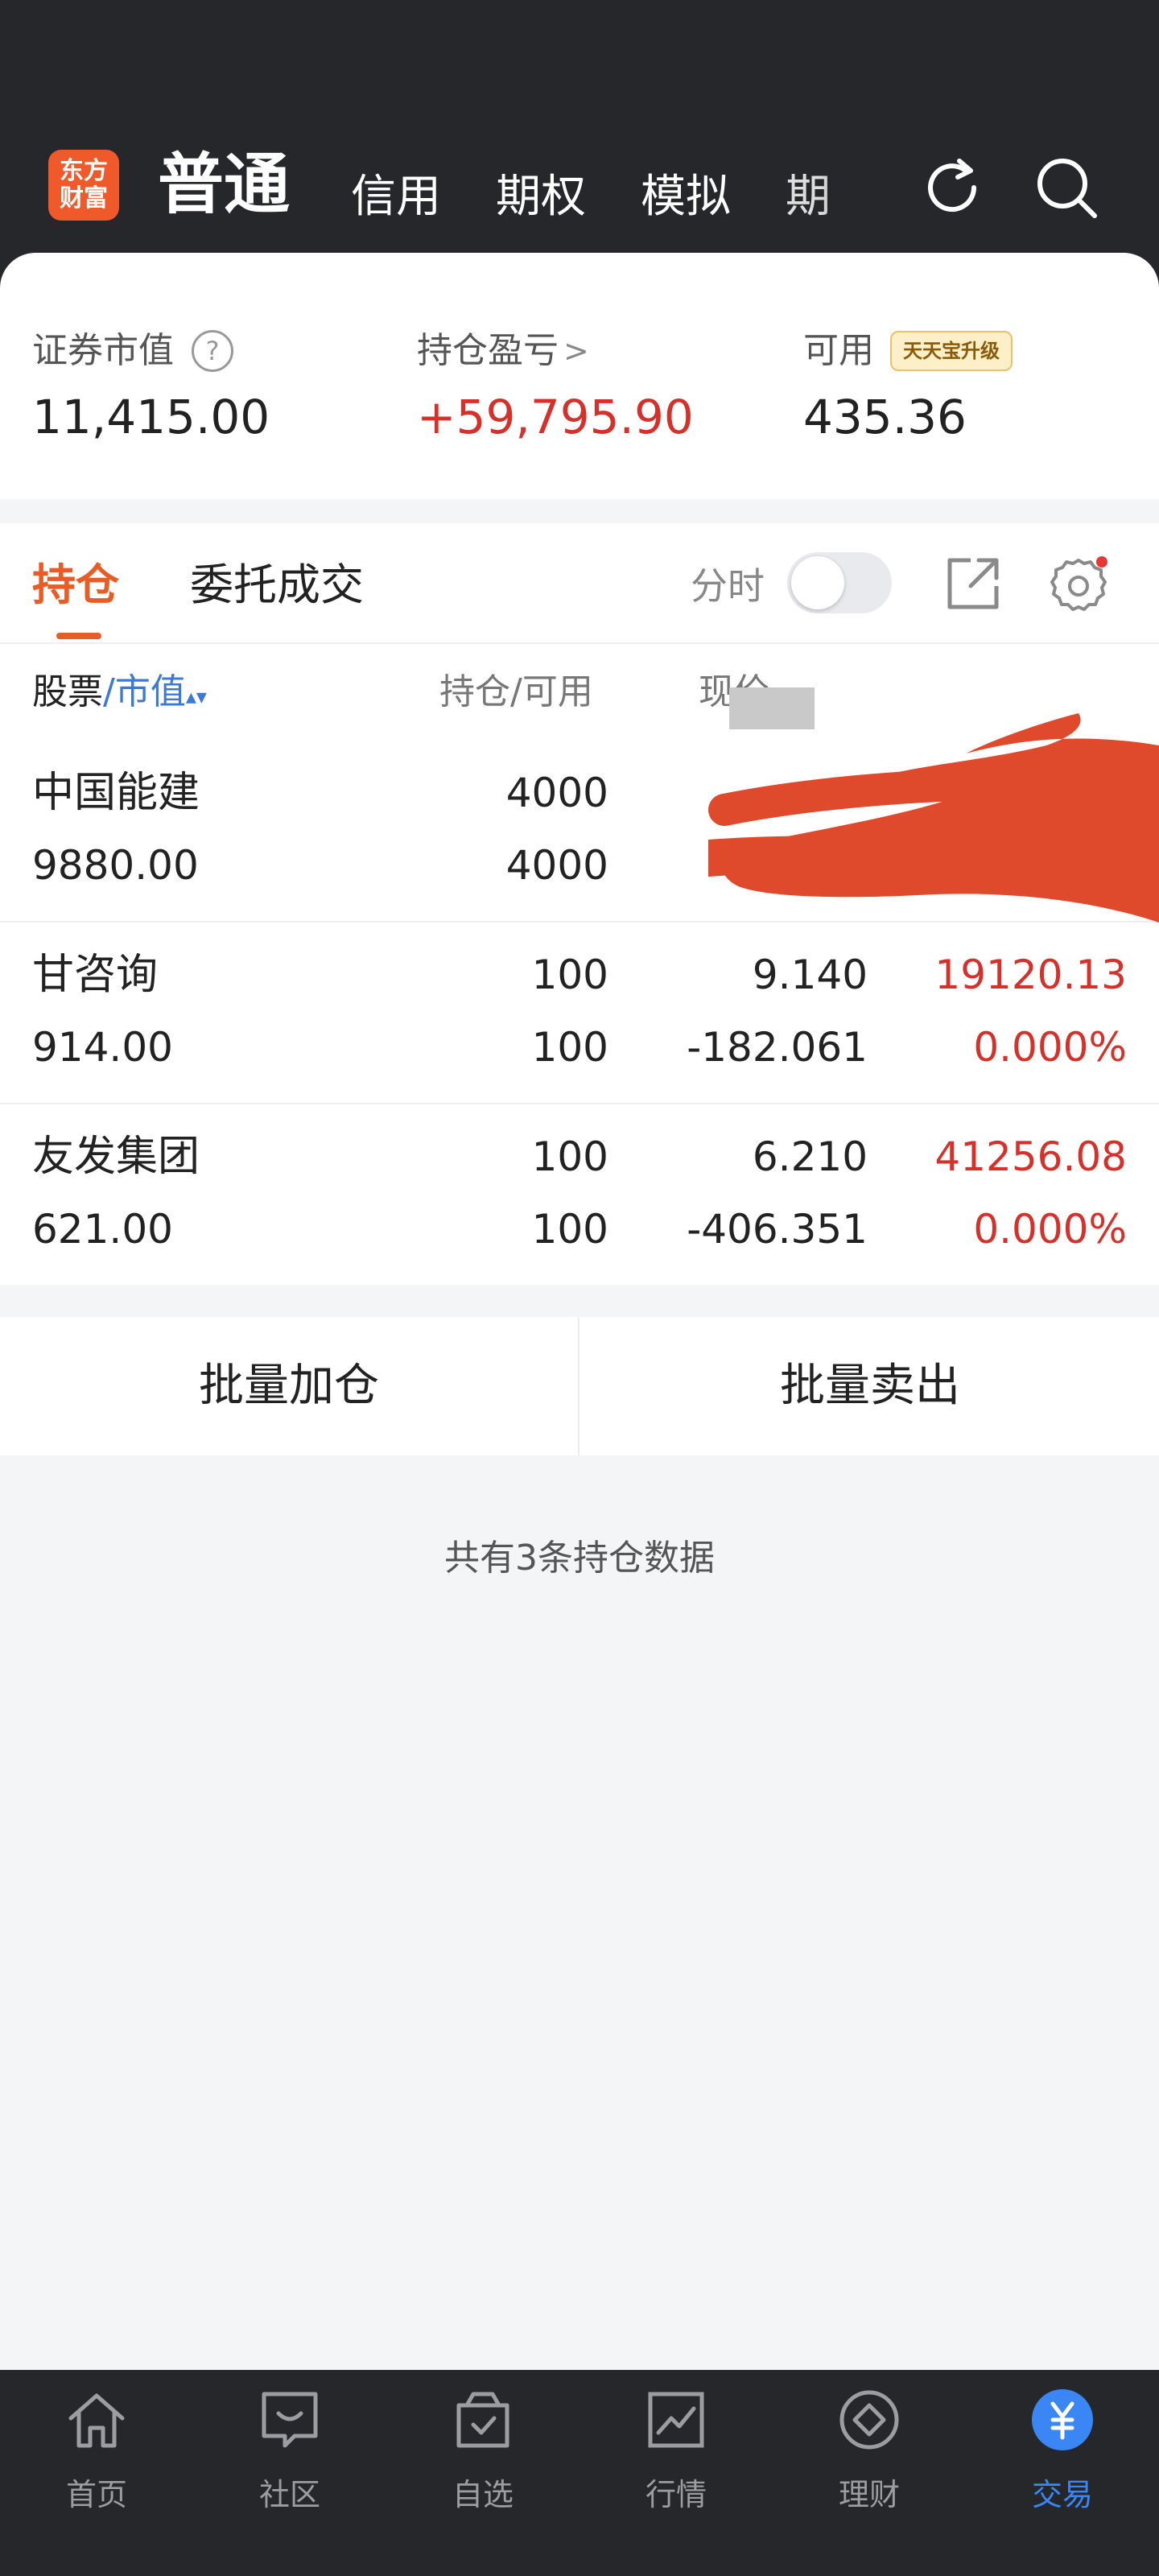 The image size is (1159, 2576). Describe the element at coordinates (576, 351) in the screenshot. I see `chevron-right-icon: >` at that location.